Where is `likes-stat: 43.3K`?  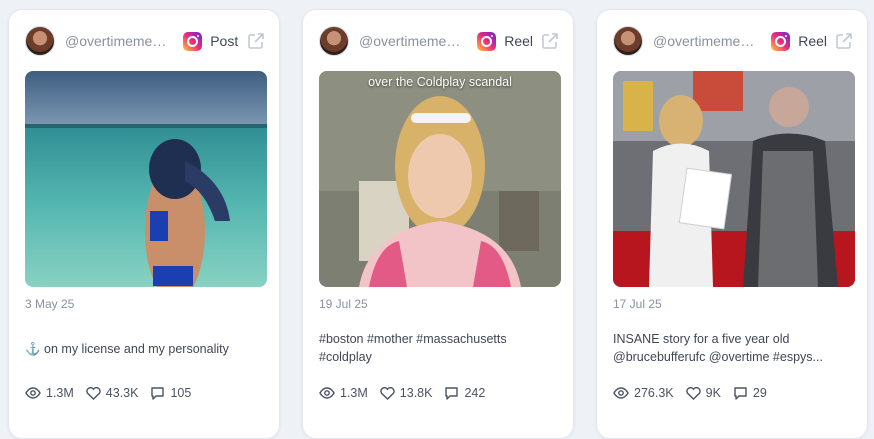
likes-stat: 43.3K is located at coordinates (112, 393).